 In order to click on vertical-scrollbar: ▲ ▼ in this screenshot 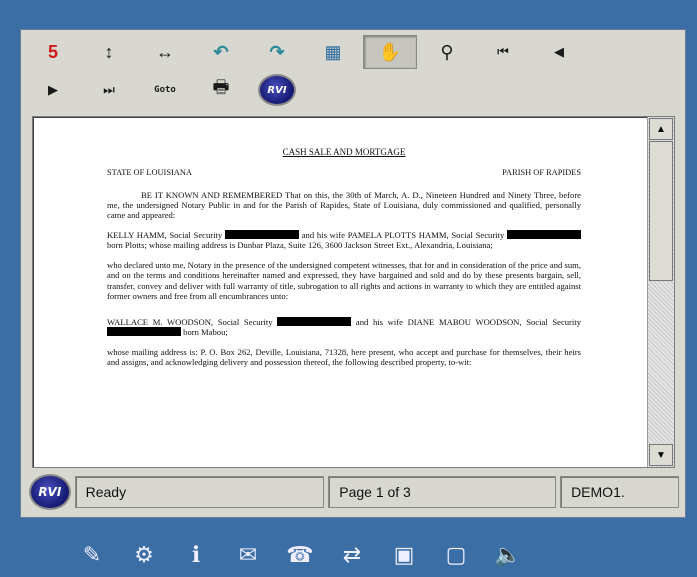, I will do `click(660, 292)`.